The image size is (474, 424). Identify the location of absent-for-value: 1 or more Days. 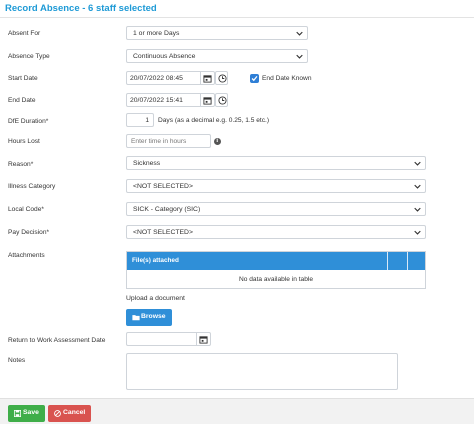
(156, 33).